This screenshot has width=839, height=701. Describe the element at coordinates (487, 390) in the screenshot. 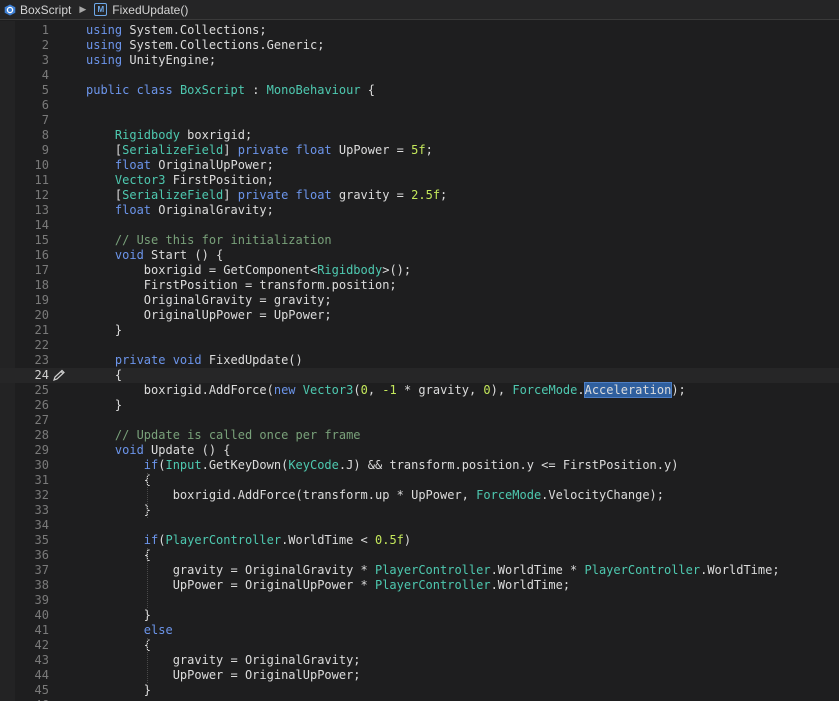

I see `code-token: 0` at that location.